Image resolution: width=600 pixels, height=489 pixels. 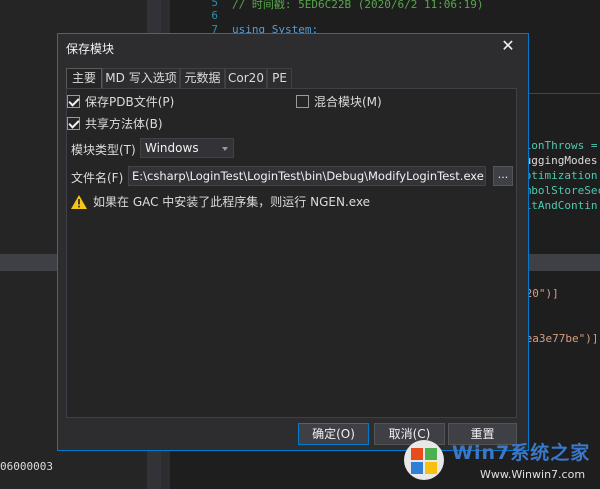 What do you see at coordinates (141, 78) in the screenshot?
I see `tab-md-write-options: MD 写入选项` at bounding box center [141, 78].